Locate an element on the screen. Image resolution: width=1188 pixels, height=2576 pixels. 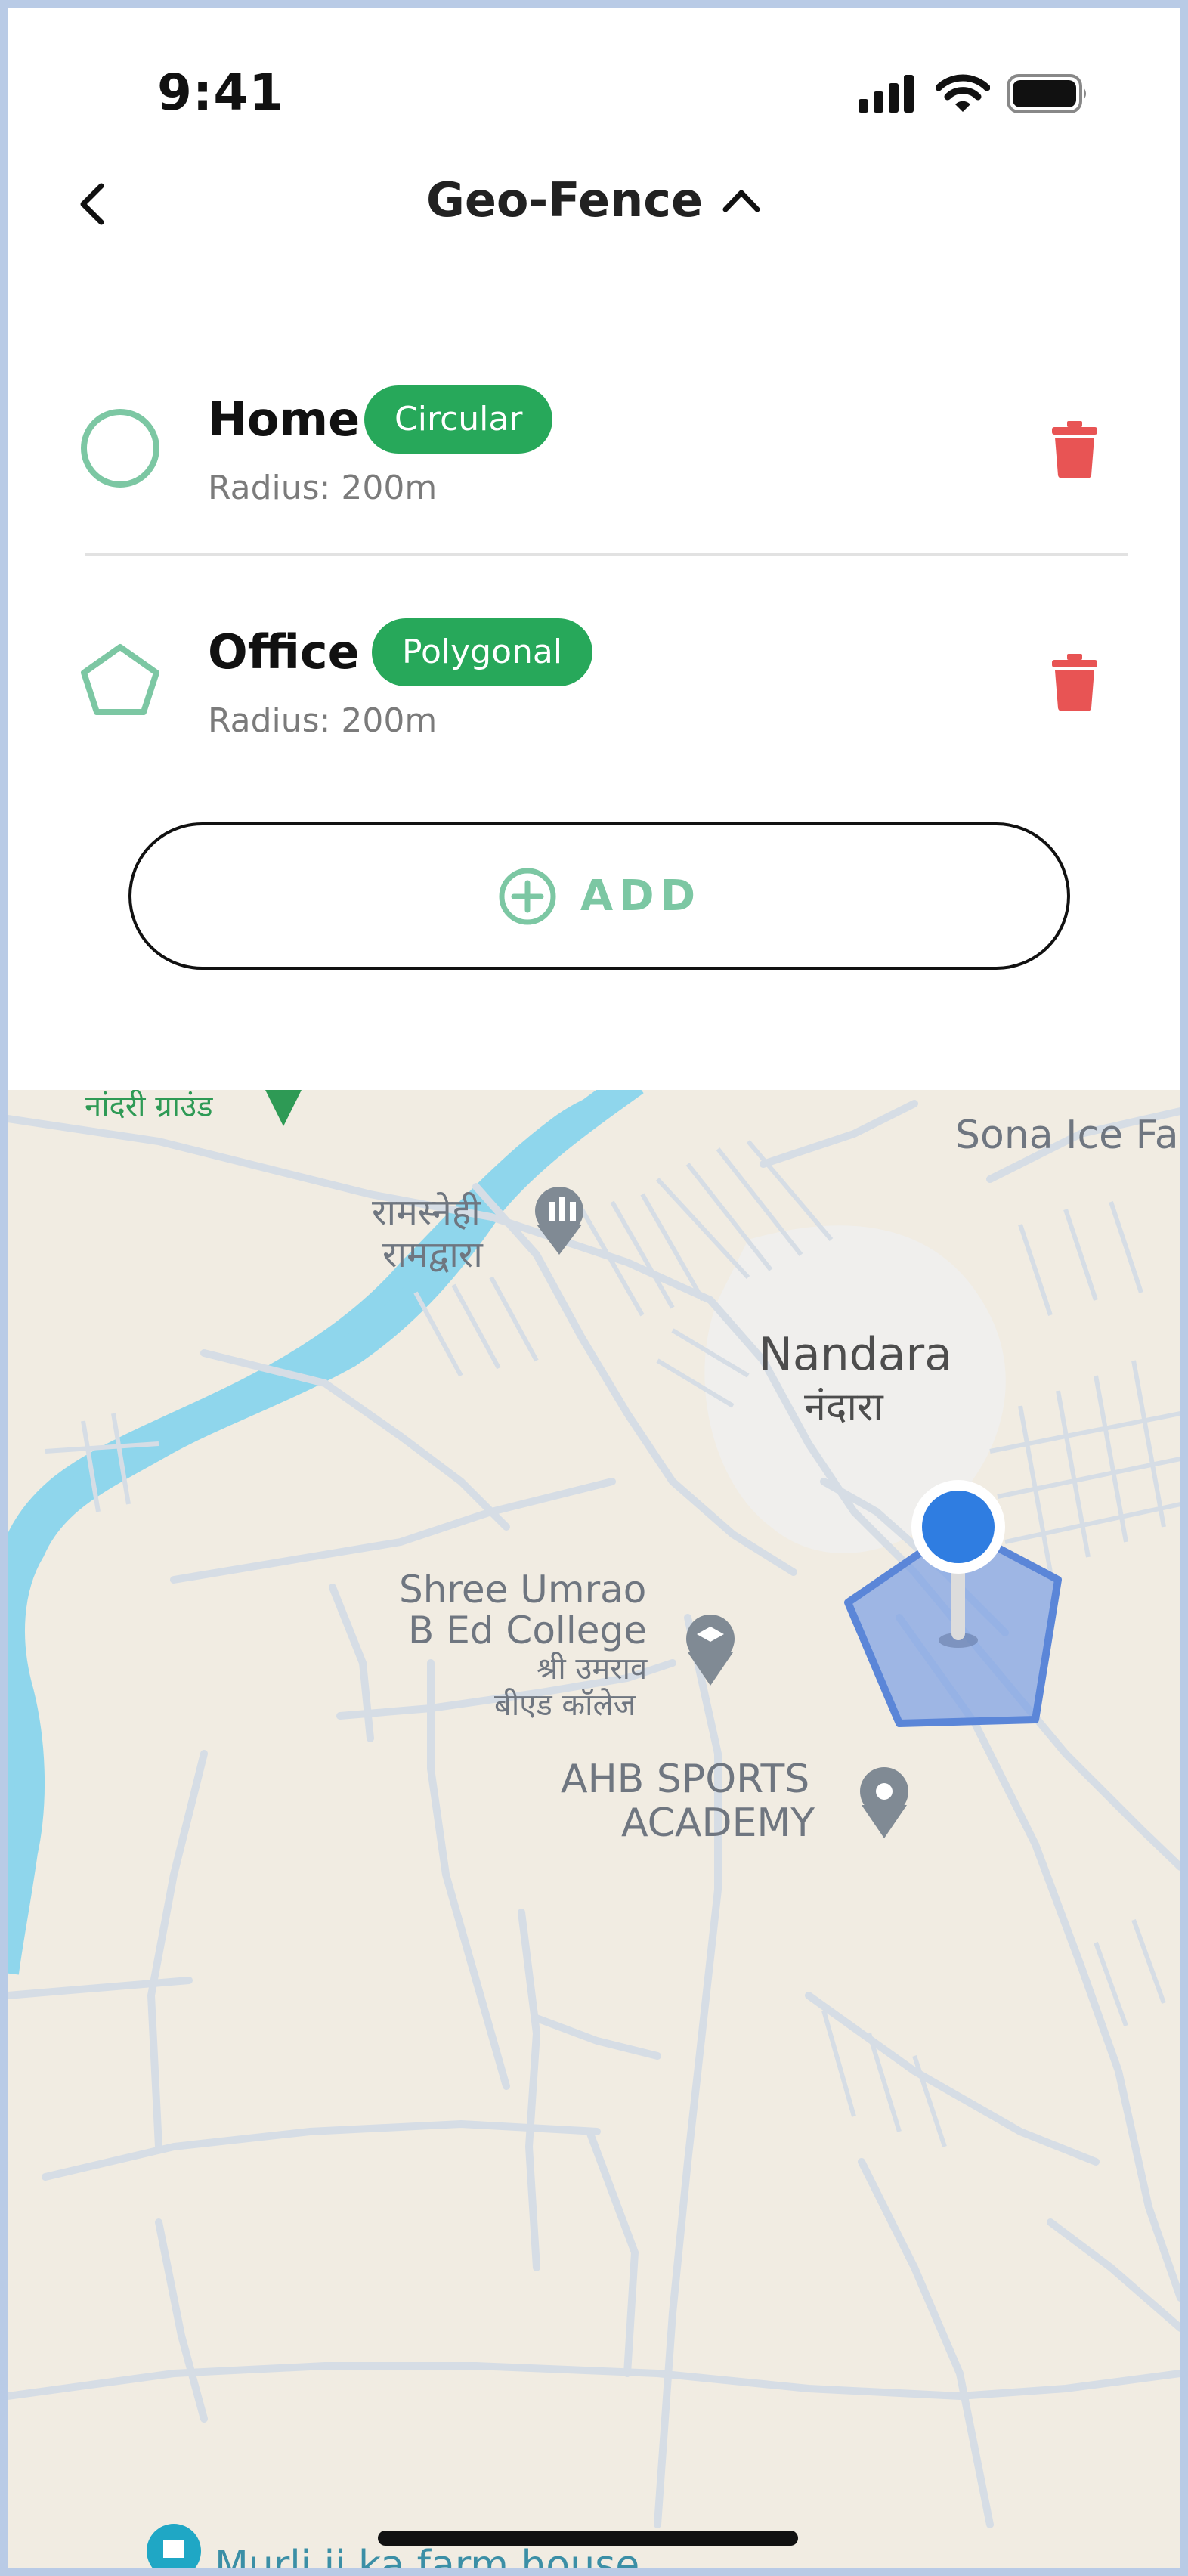
list-divider is located at coordinates (606, 554).